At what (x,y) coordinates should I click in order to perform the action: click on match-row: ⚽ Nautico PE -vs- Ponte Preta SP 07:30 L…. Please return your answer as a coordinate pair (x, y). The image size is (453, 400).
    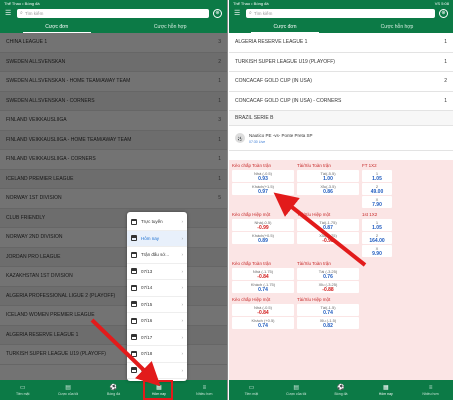
    Looking at the image, I should click on (341, 138).